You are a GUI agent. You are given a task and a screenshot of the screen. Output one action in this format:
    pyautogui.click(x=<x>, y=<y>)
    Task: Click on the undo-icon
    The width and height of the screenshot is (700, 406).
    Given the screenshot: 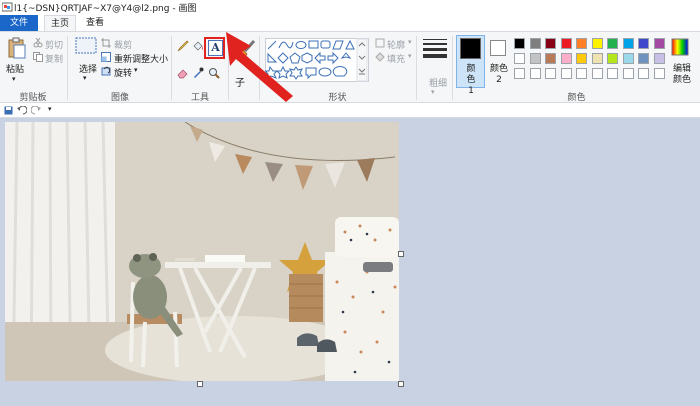 What is the action you would take?
    pyautogui.click(x=22, y=110)
    